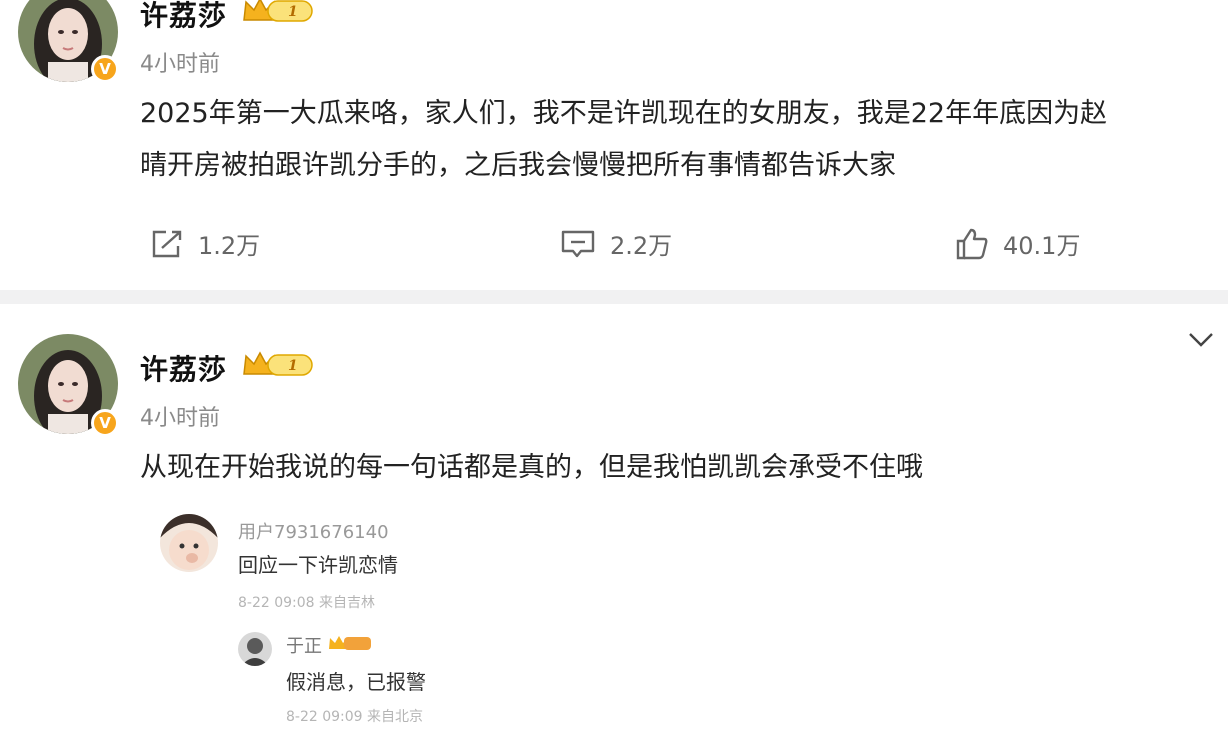 This screenshot has width=1228, height=741. I want to click on comment-icon, so click(578, 243).